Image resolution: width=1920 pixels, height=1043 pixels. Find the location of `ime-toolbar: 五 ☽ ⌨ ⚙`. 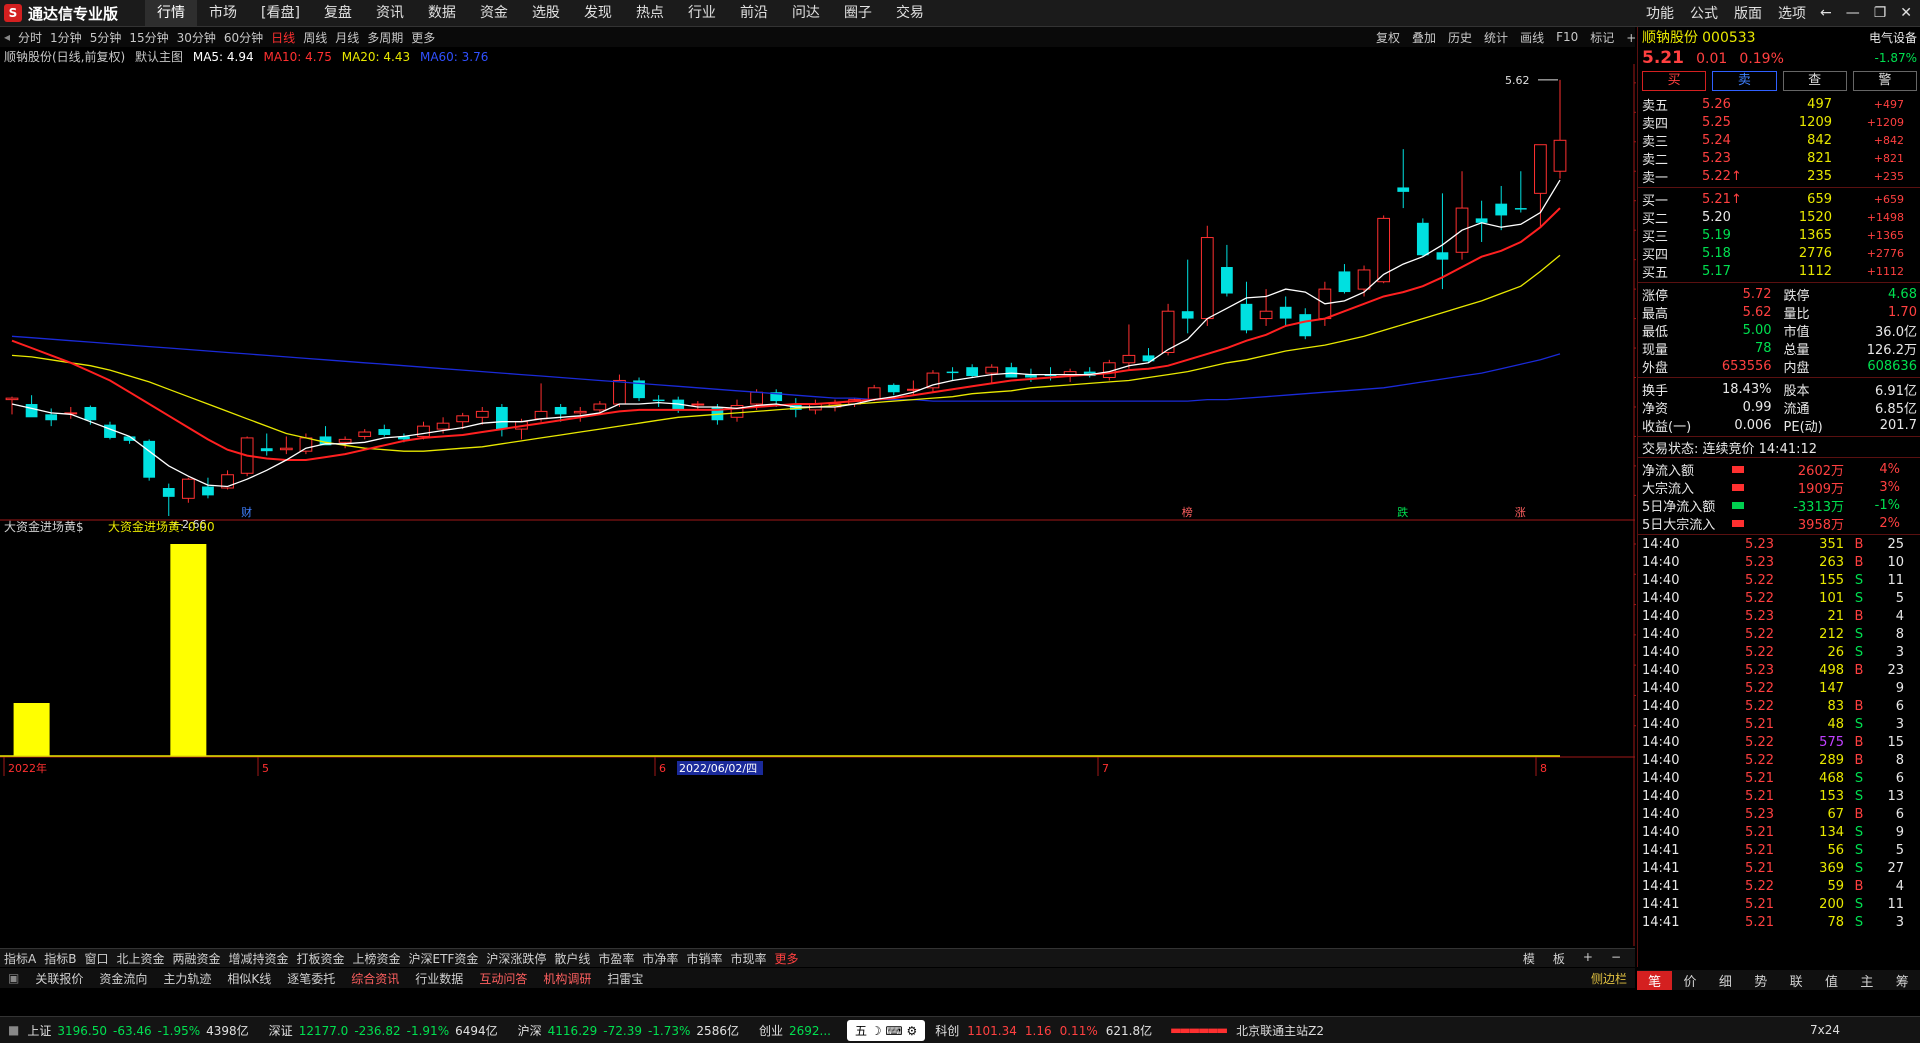

ime-toolbar: 五 ☽ ⌨ ⚙ is located at coordinates (886, 1030).